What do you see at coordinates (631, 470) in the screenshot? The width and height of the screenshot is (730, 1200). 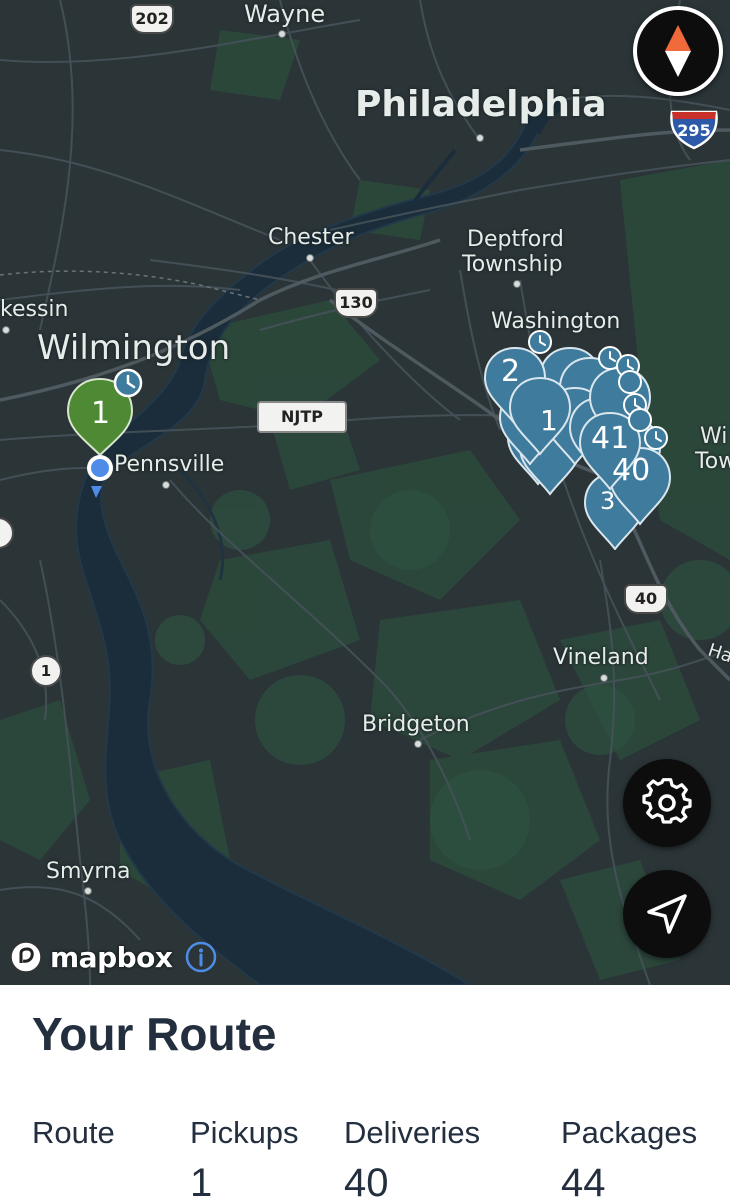 I see `delivery-pin-40-label: 40` at bounding box center [631, 470].